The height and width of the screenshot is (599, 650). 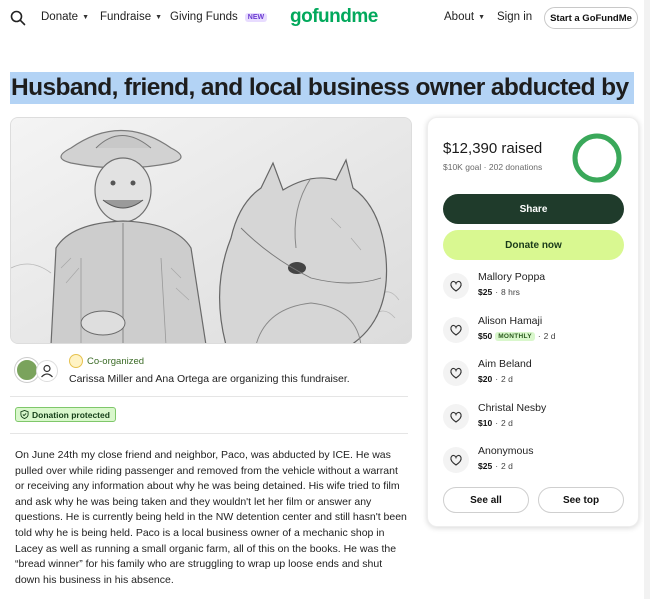 What do you see at coordinates (204, 17) in the screenshot?
I see `nav-giving-funds-label: Giving Funds` at bounding box center [204, 17].